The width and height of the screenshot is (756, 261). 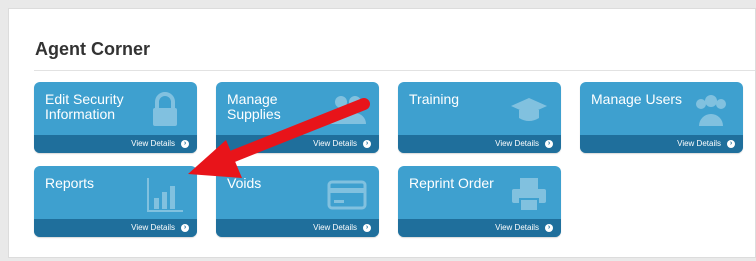 What do you see at coordinates (93, 49) in the screenshot?
I see `panel-title: Agent Corner` at bounding box center [93, 49].